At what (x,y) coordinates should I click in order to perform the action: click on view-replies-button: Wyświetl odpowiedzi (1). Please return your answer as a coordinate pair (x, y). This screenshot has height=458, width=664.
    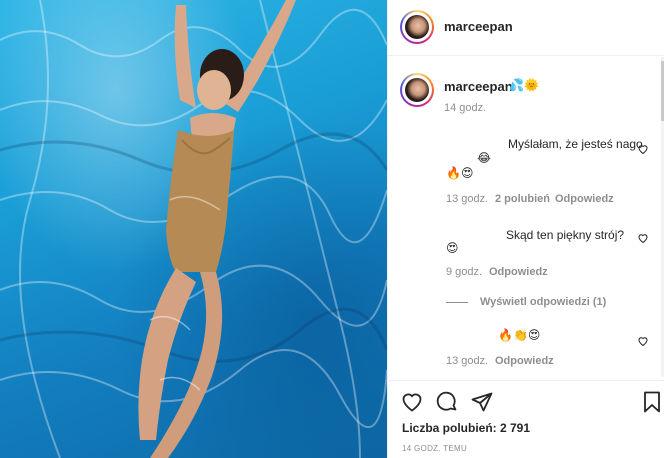
    Looking at the image, I should click on (526, 302).